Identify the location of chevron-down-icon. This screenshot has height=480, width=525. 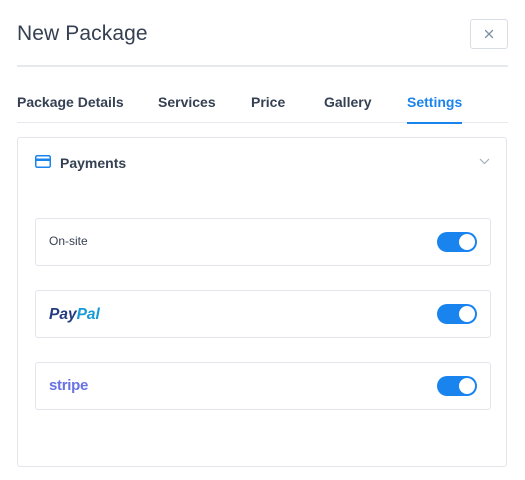
(484, 161).